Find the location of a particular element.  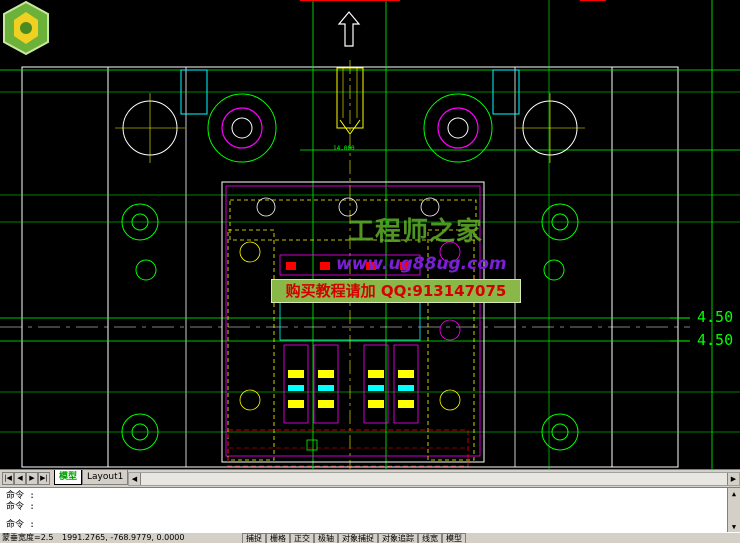

tab-model: 模型 is located at coordinates (68, 477).